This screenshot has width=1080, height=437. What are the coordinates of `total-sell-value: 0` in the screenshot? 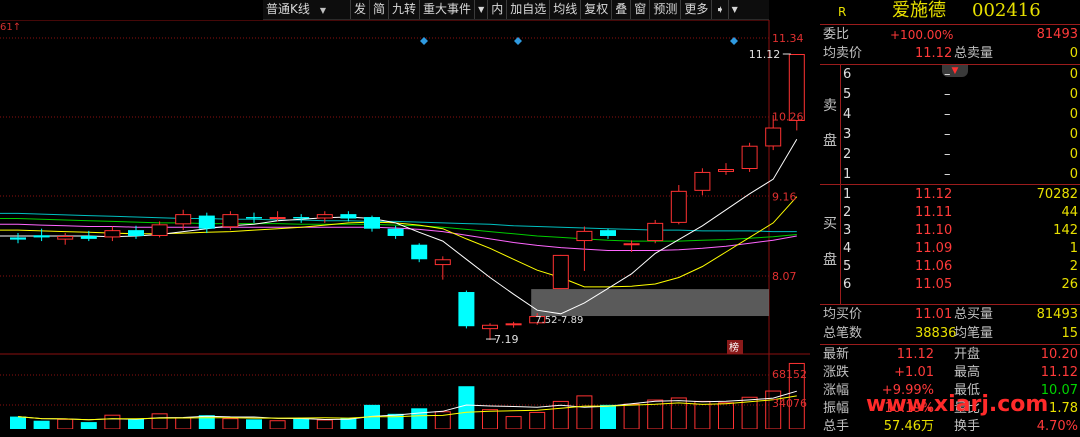 It's located at (1073, 53).